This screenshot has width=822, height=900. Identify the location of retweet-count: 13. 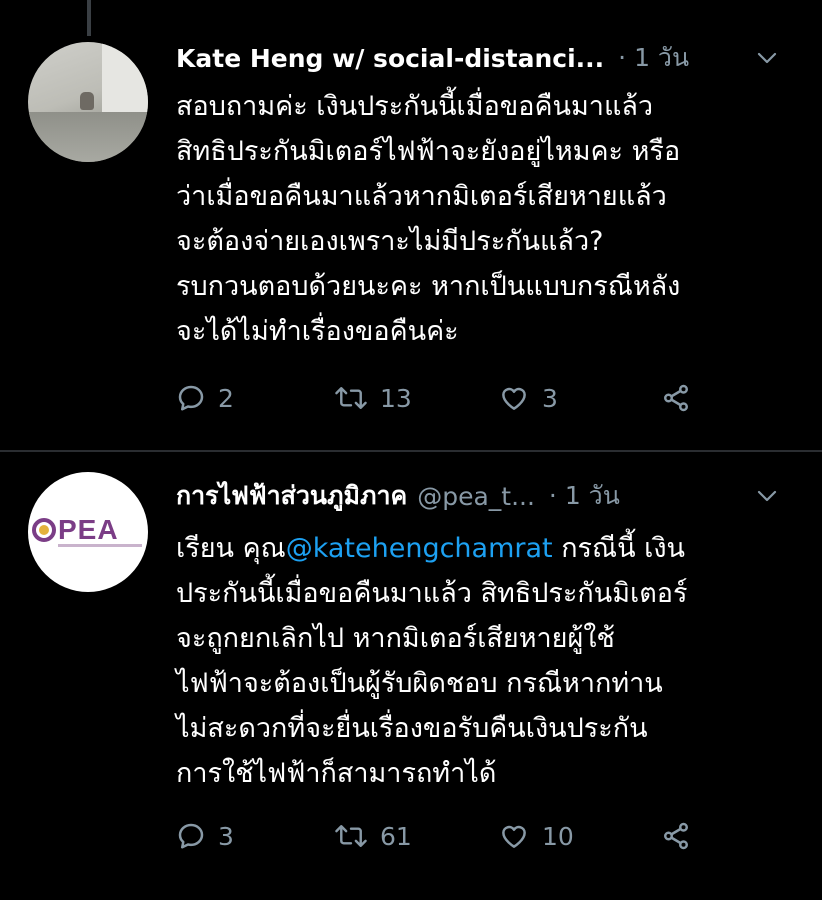
(396, 398).